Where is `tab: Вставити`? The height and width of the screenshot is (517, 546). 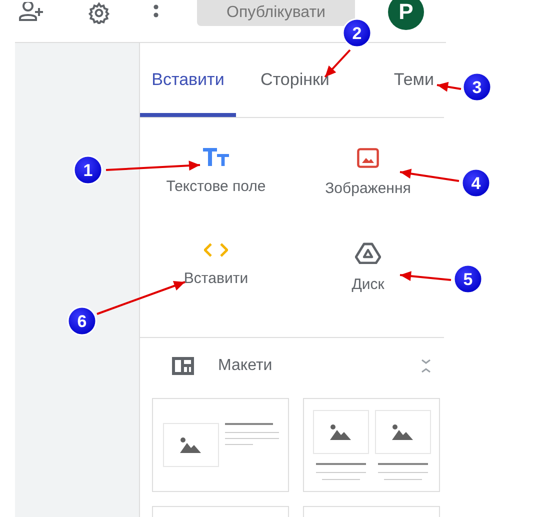 tab: Вставити is located at coordinates (188, 82).